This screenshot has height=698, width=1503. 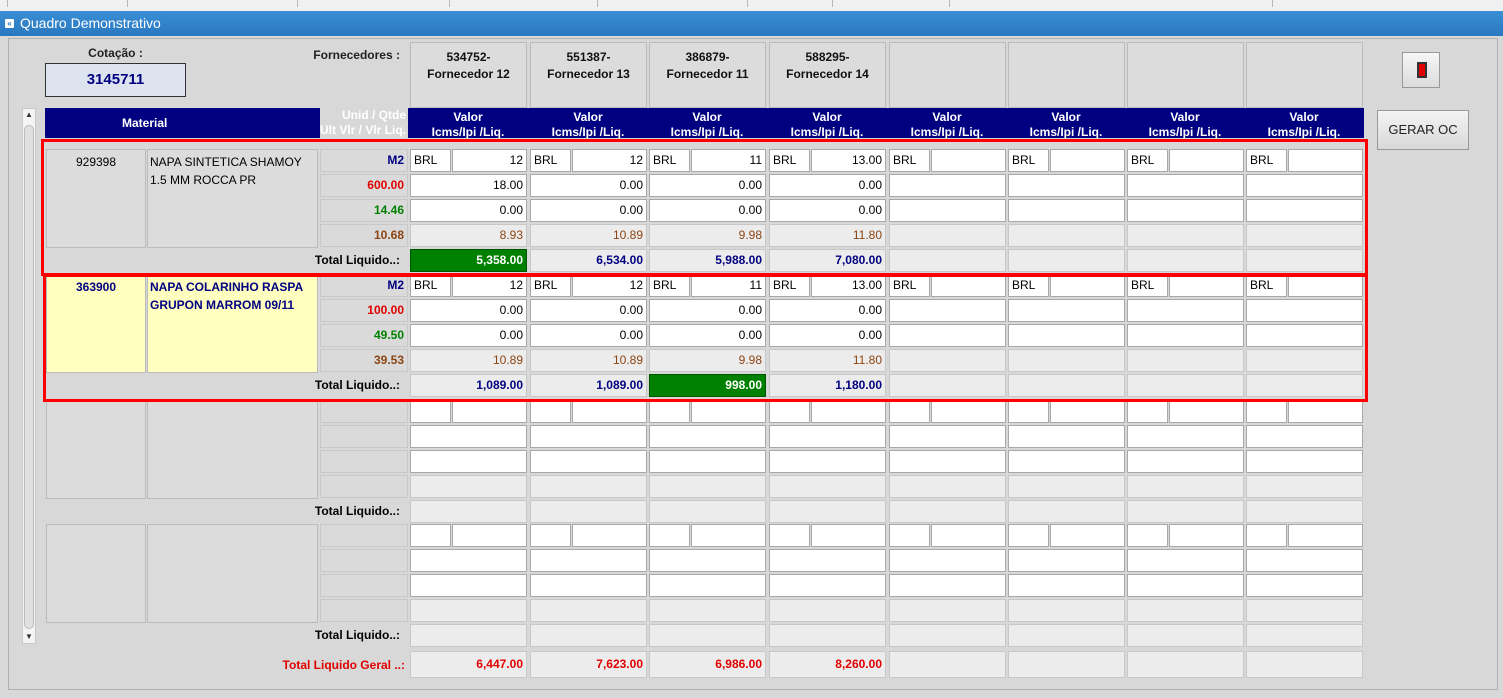 I want to click on price-field: 11, so click(x=728, y=285).